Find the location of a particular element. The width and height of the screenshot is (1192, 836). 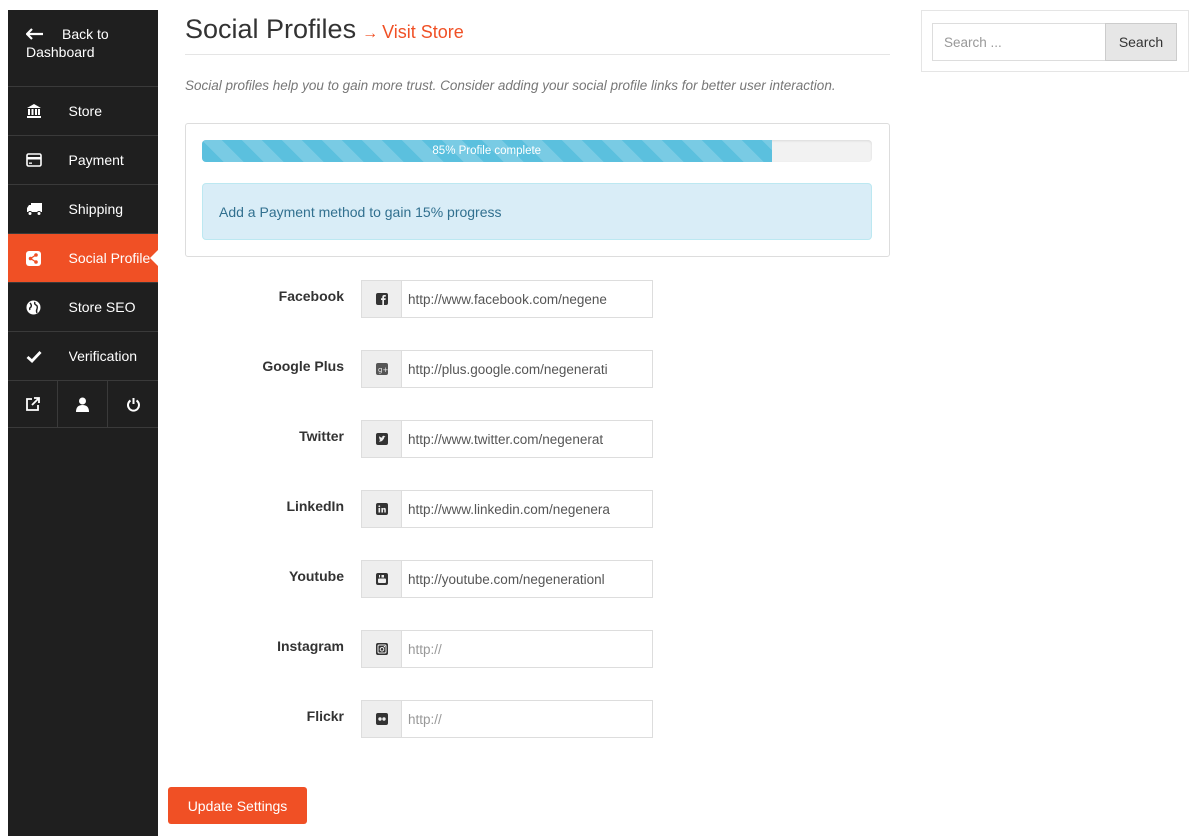

external-link-icon is located at coordinates (33, 404).